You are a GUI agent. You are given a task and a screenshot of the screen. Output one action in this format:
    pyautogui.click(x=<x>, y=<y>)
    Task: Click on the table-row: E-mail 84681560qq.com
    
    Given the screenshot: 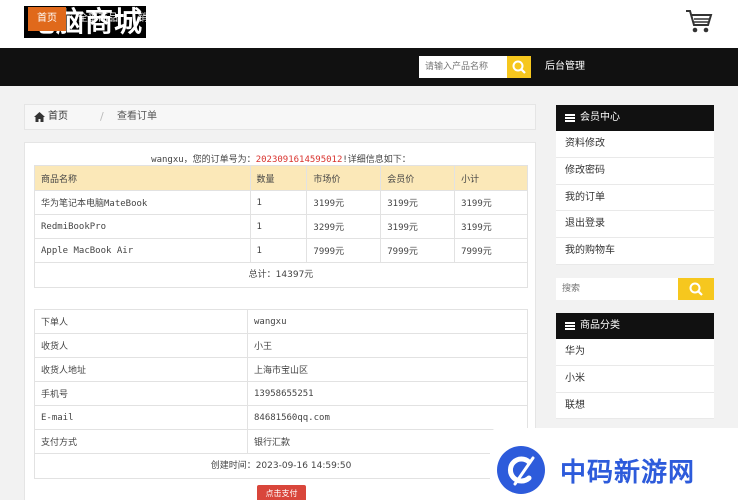 What is the action you would take?
    pyautogui.click(x=281, y=417)
    